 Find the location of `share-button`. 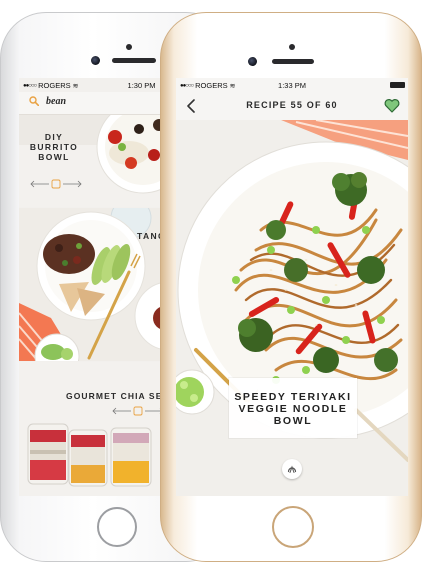

share-button is located at coordinates (292, 469).